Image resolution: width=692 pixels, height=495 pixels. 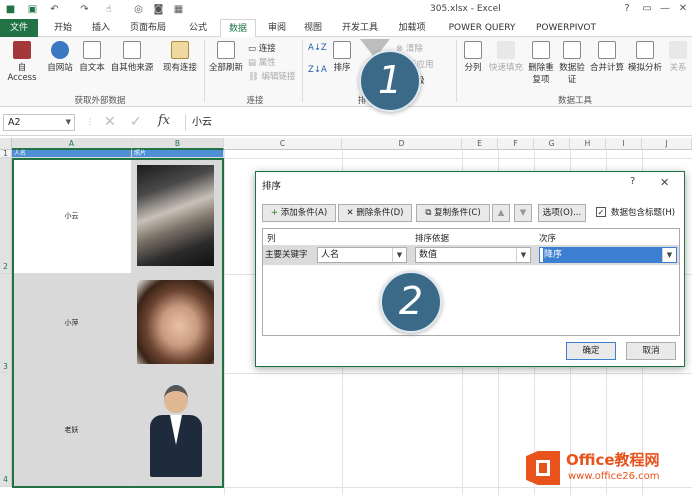 I want to click on sort-on-dropdown: 数值 ▼, so click(x=473, y=255).